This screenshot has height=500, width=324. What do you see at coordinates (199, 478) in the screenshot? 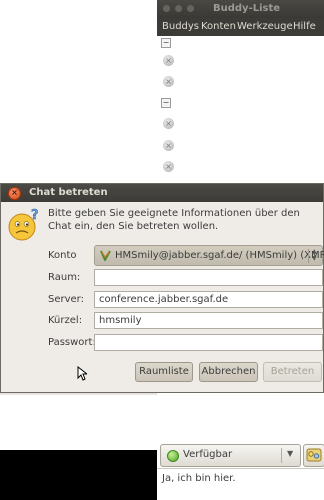
I see `status-message-text: Ja, ich bin hier.` at bounding box center [199, 478].